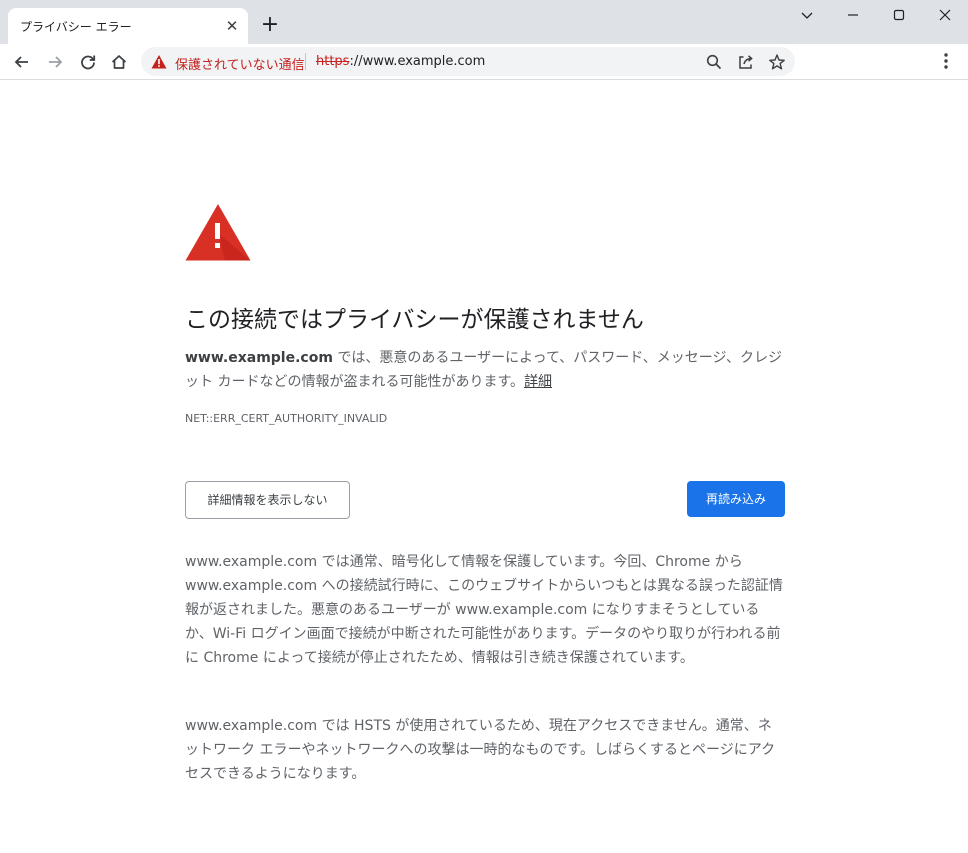 The image size is (968, 853). I want to click on tab-close-icon: ✕, so click(232, 26).